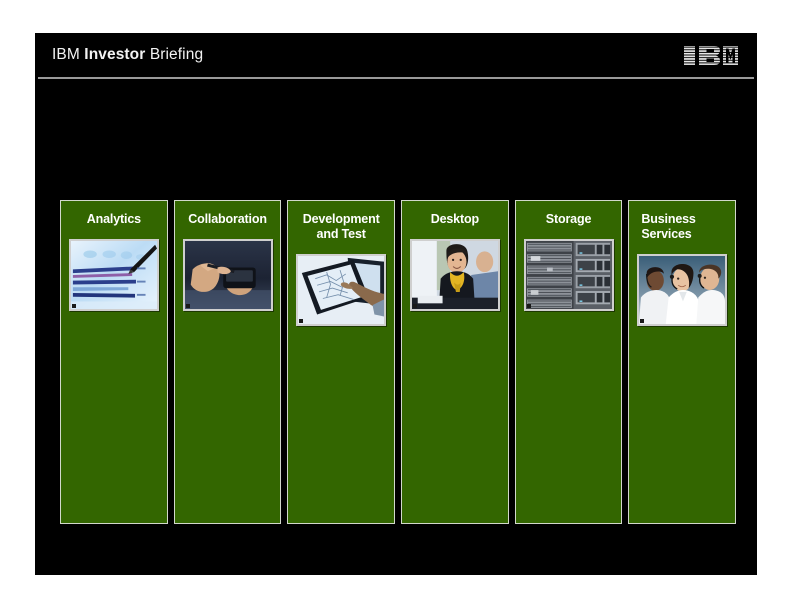 The image size is (792, 612). Describe the element at coordinates (568, 275) in the screenshot. I see `storage-server-rack-thumbnail` at that location.